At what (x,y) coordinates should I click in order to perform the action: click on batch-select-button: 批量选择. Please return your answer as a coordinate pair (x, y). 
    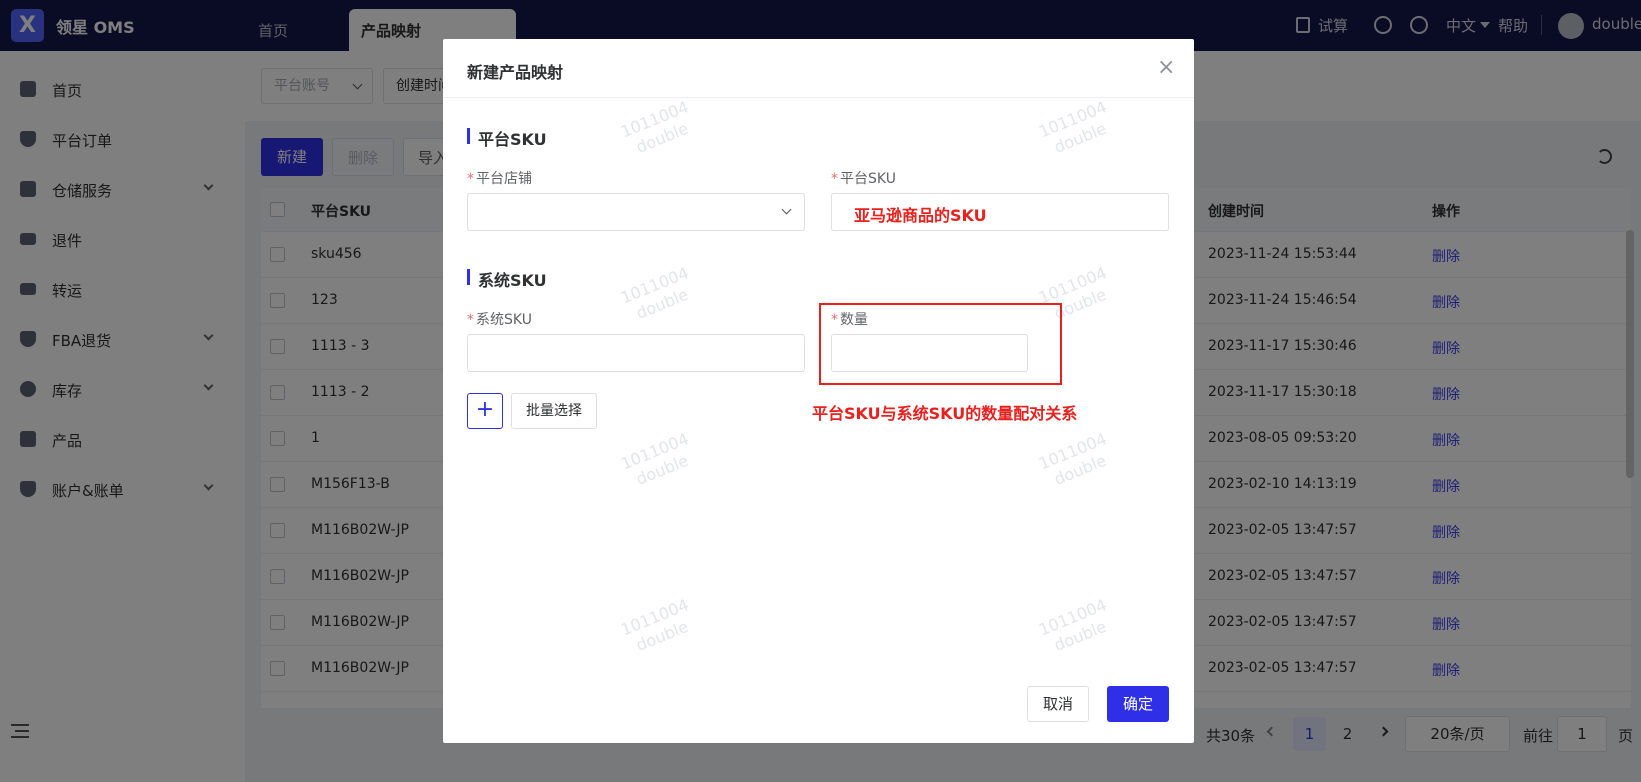
    Looking at the image, I should click on (554, 411).